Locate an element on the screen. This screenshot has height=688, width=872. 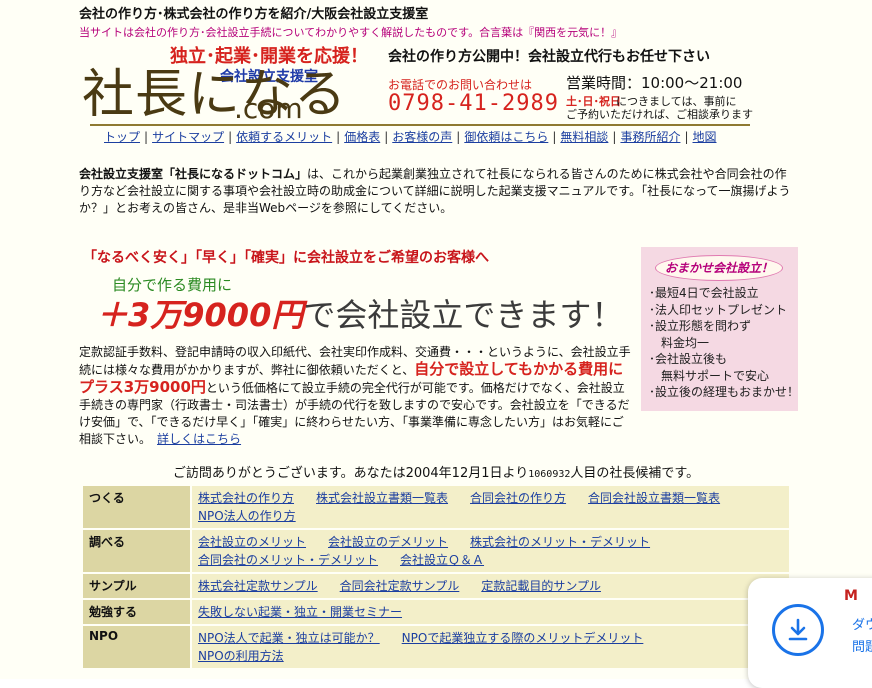
menu-link: NPO法人の作り方 is located at coordinates (247, 516).